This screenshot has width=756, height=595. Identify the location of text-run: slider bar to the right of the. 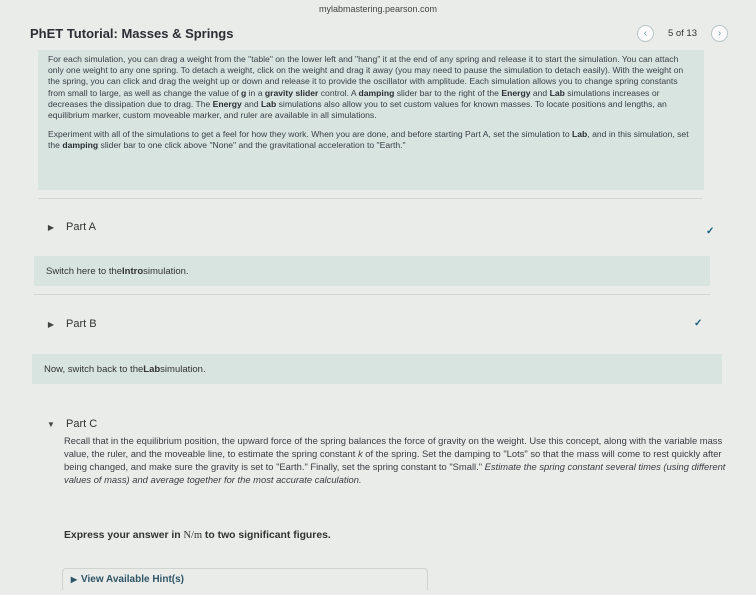
(448, 92).